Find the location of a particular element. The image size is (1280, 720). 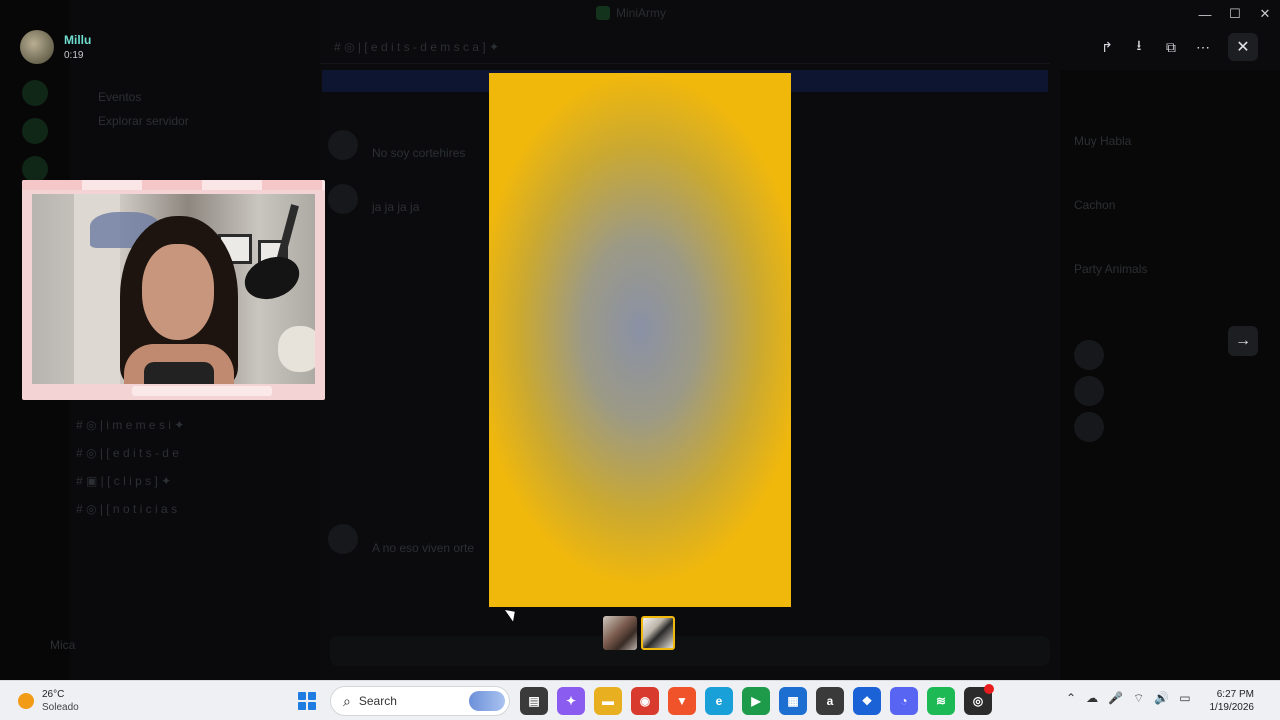

user-panel: Mica is located at coordinates (158, 650).